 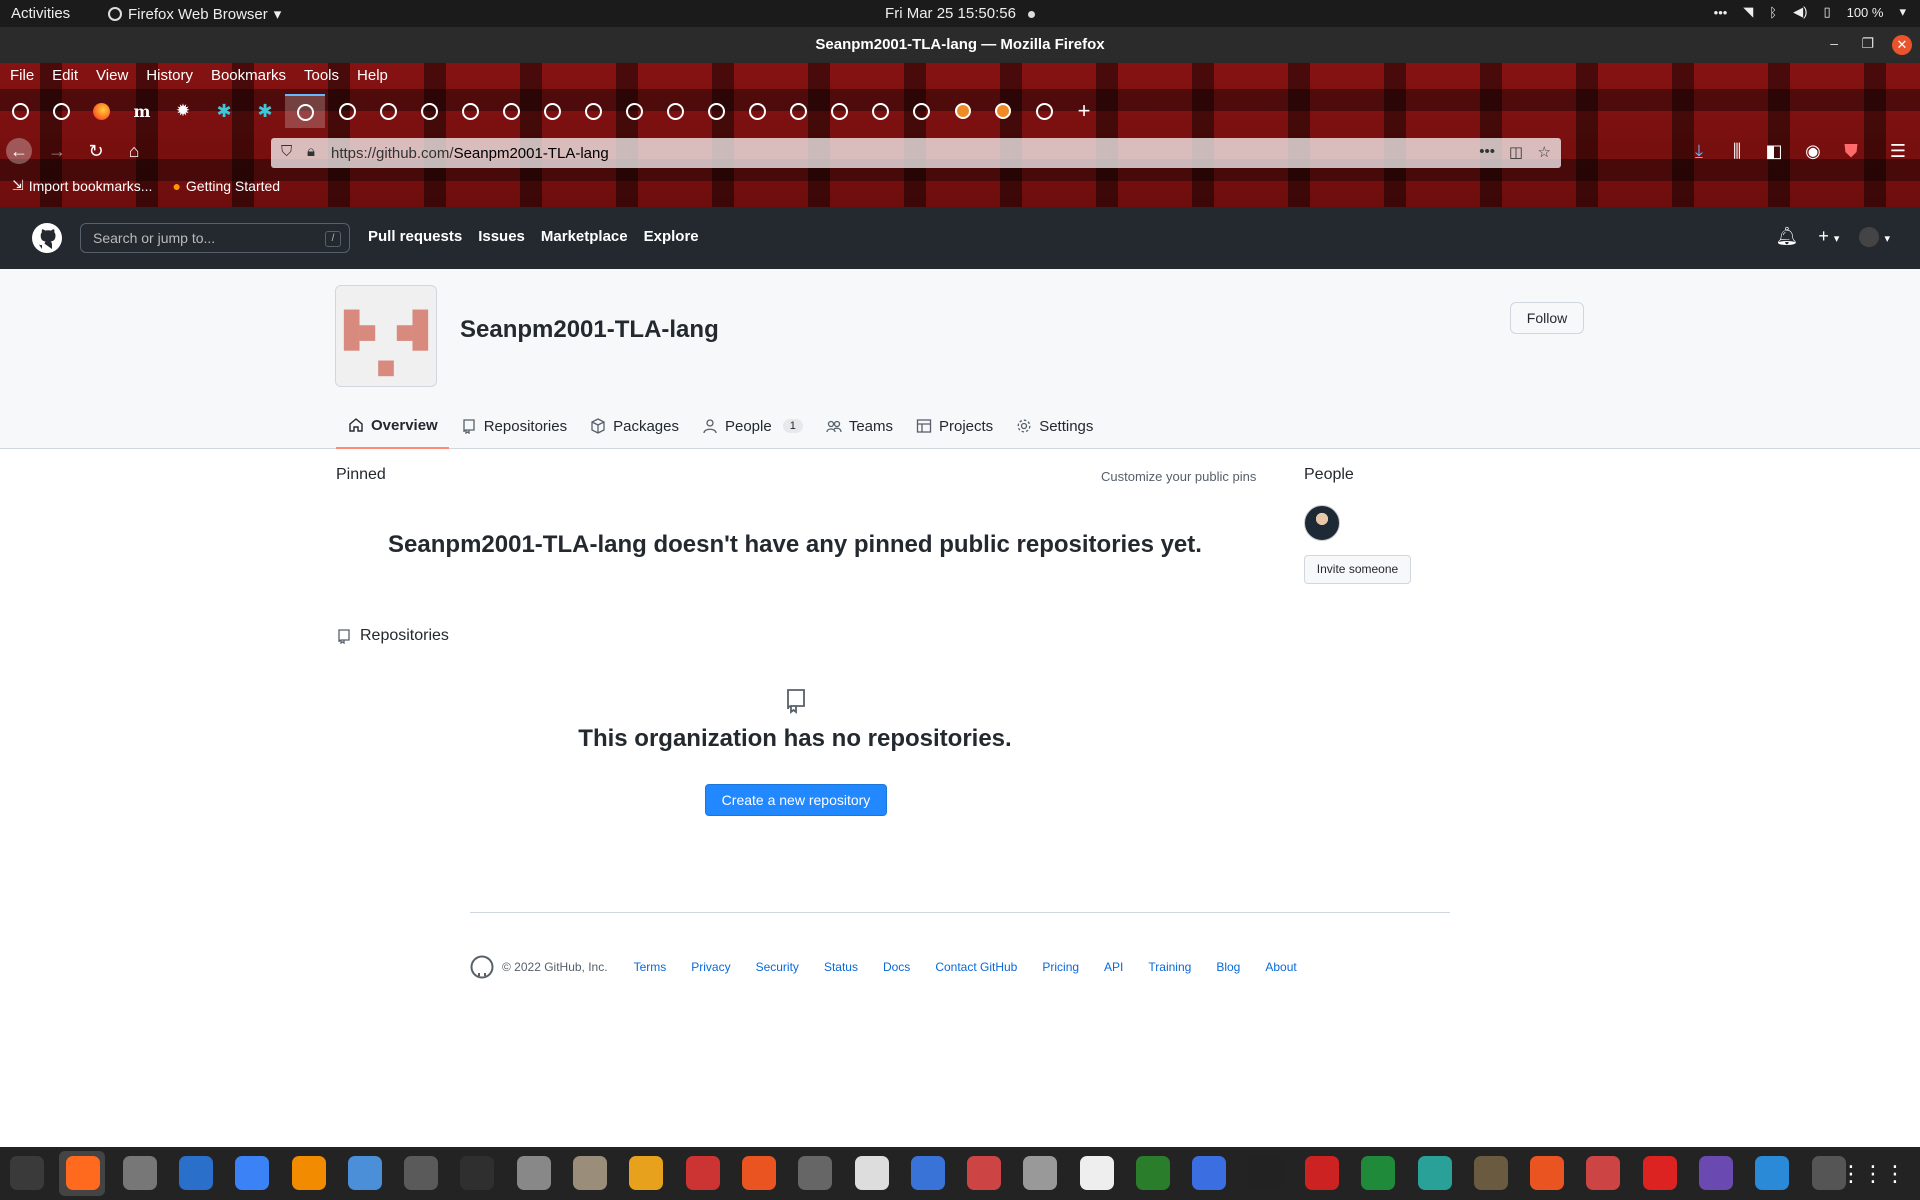 What do you see at coordinates (311, 151) in the screenshot?
I see `lock-icon: 🔒︎` at bounding box center [311, 151].